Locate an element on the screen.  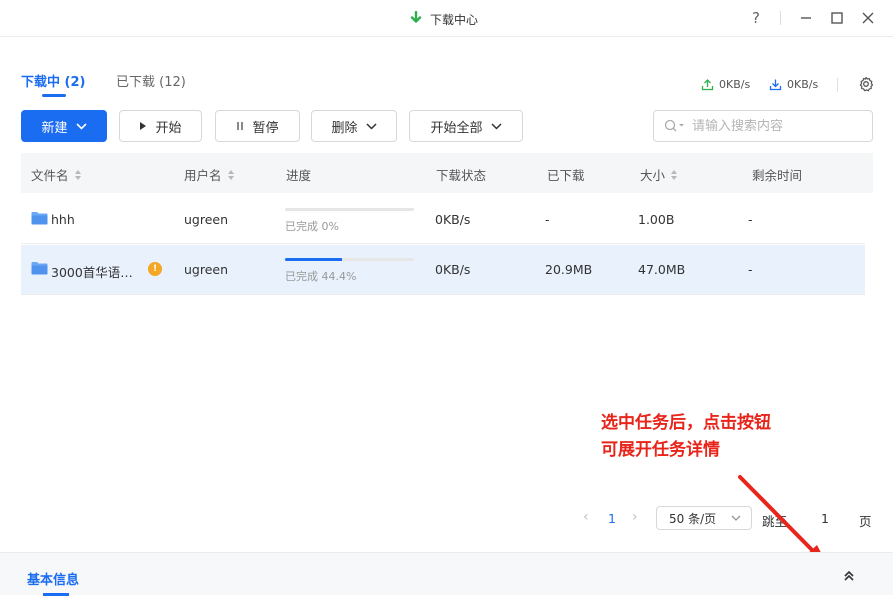
new-task-button: 新建 is located at coordinates (64, 126).